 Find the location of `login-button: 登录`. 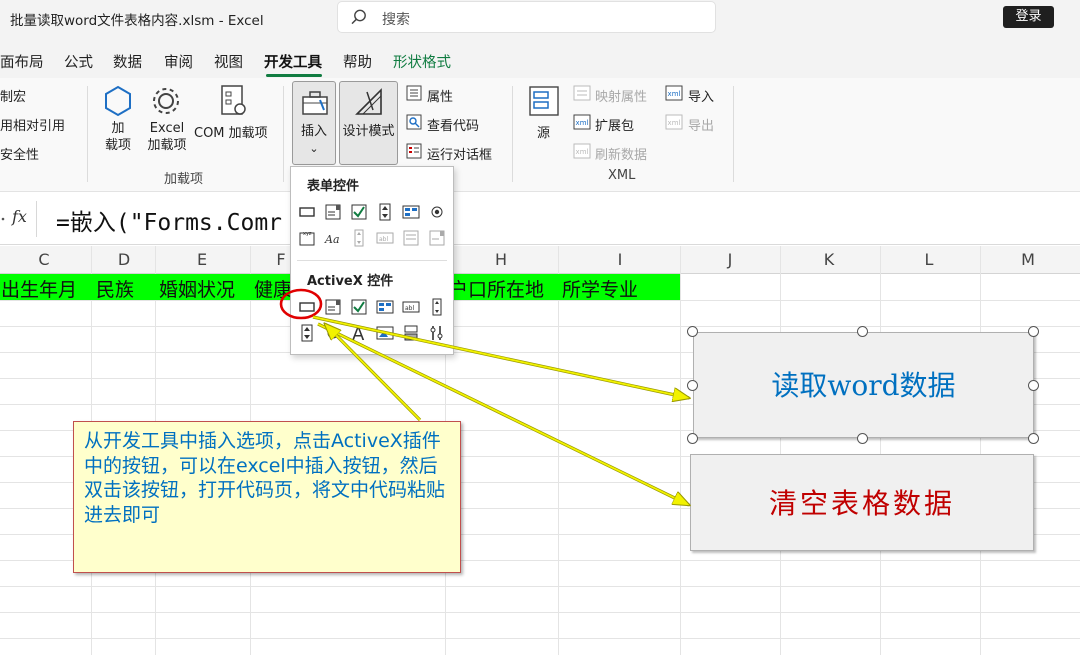

login-button: 登录 is located at coordinates (1028, 17).